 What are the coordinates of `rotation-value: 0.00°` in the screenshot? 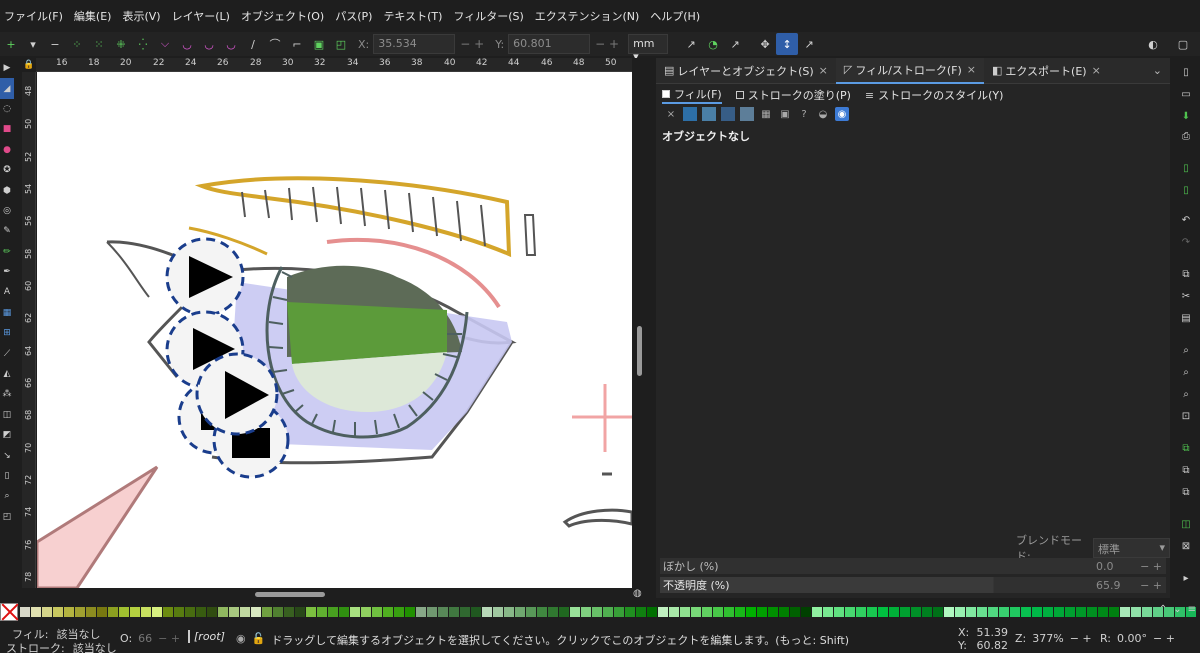 It's located at (1132, 638).